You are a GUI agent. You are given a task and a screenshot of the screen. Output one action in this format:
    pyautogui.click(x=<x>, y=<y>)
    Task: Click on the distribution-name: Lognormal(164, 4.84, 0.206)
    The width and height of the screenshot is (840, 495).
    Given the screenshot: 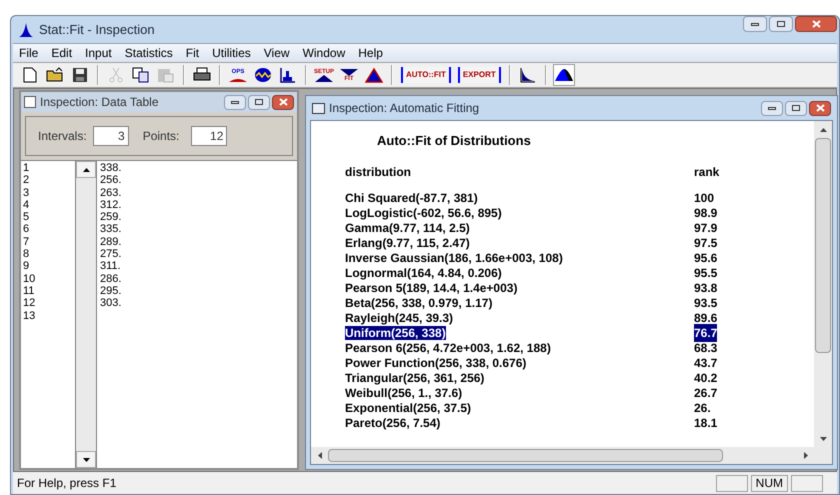 What is the action you would take?
    pyautogui.click(x=423, y=273)
    